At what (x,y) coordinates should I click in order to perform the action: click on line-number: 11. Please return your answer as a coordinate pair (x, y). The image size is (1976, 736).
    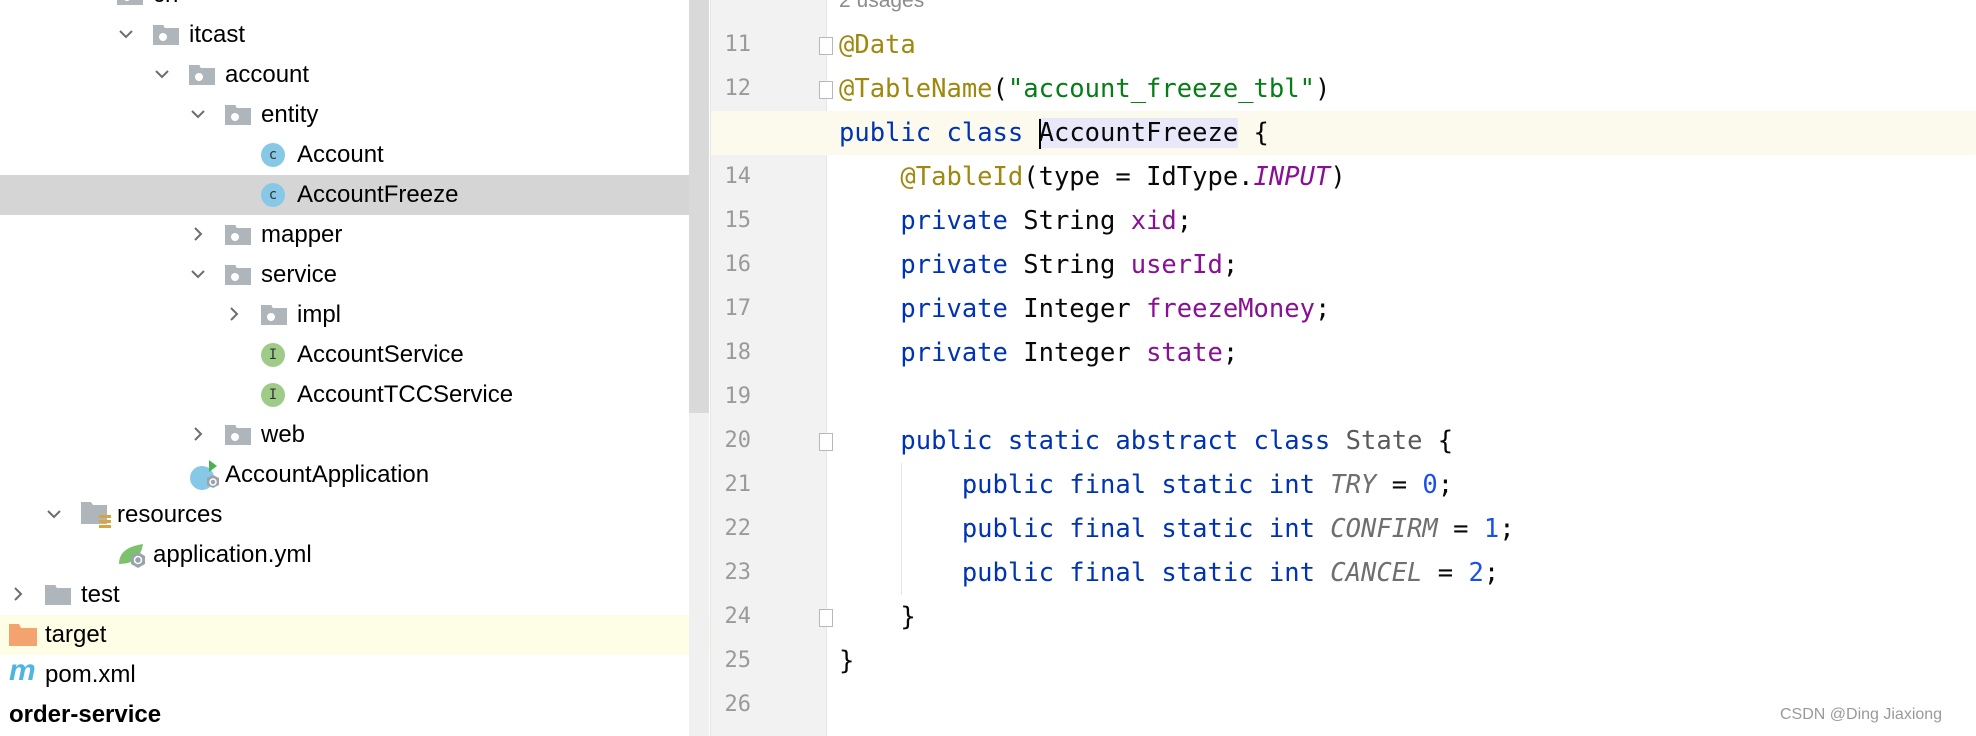
    Looking at the image, I should click on (738, 44).